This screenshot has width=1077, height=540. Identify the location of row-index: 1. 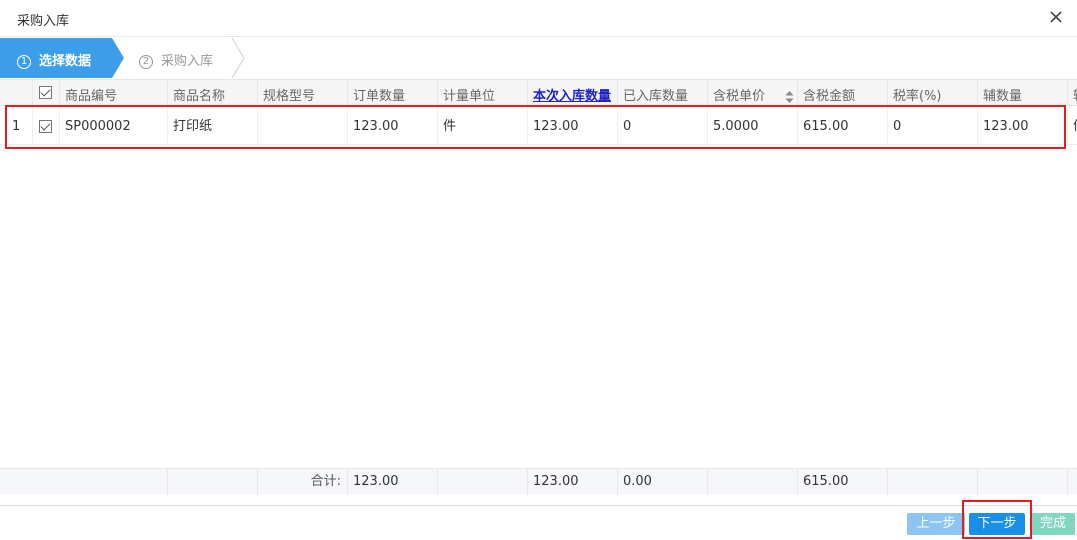
(16, 127).